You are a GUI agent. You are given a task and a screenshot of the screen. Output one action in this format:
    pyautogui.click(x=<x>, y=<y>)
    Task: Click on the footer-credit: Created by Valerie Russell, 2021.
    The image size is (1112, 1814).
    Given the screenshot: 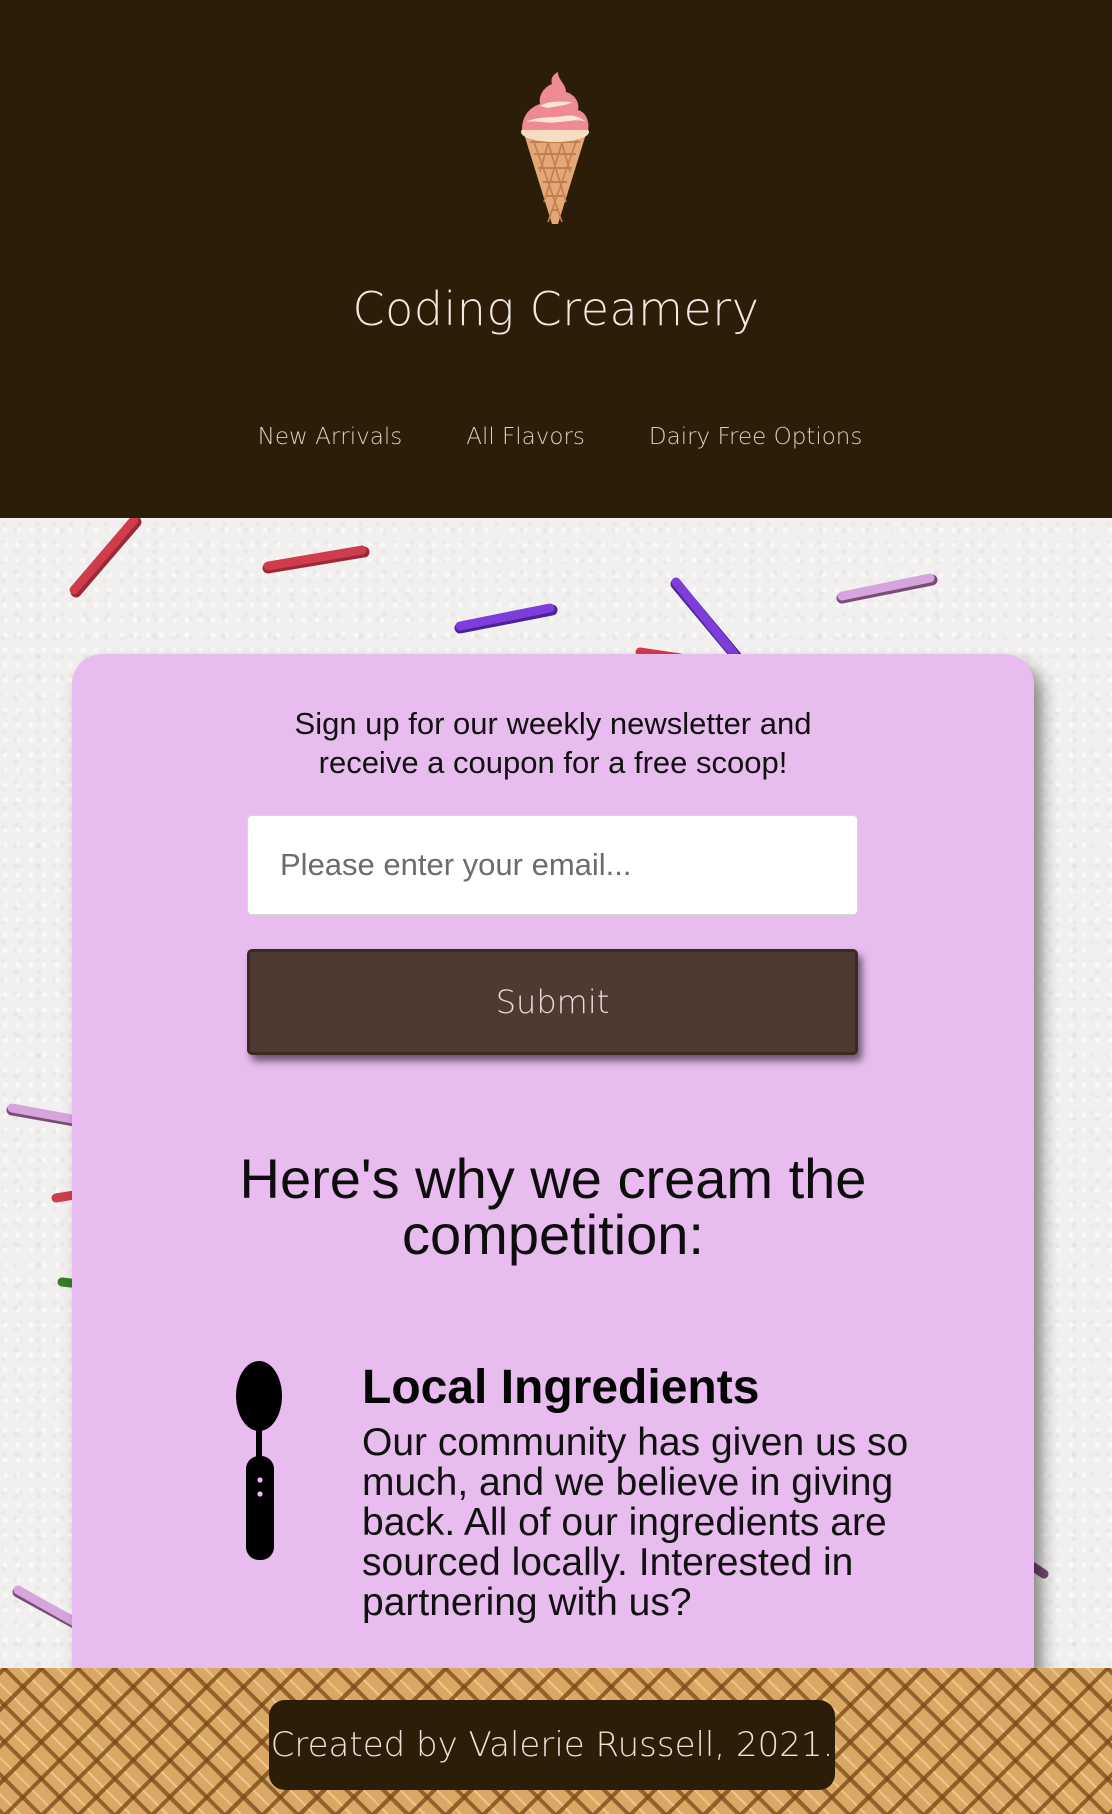 What is the action you would take?
    pyautogui.click(x=552, y=1745)
    